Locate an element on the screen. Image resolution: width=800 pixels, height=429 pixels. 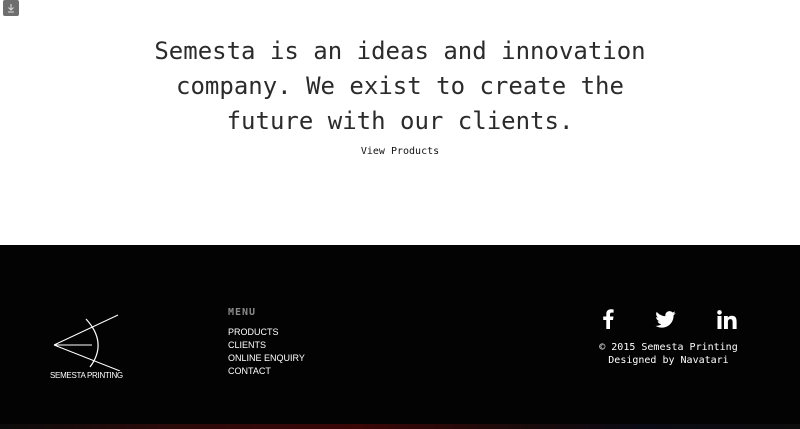
copyright-text: © 2015 Semesta Printing is located at coordinates (668, 347).